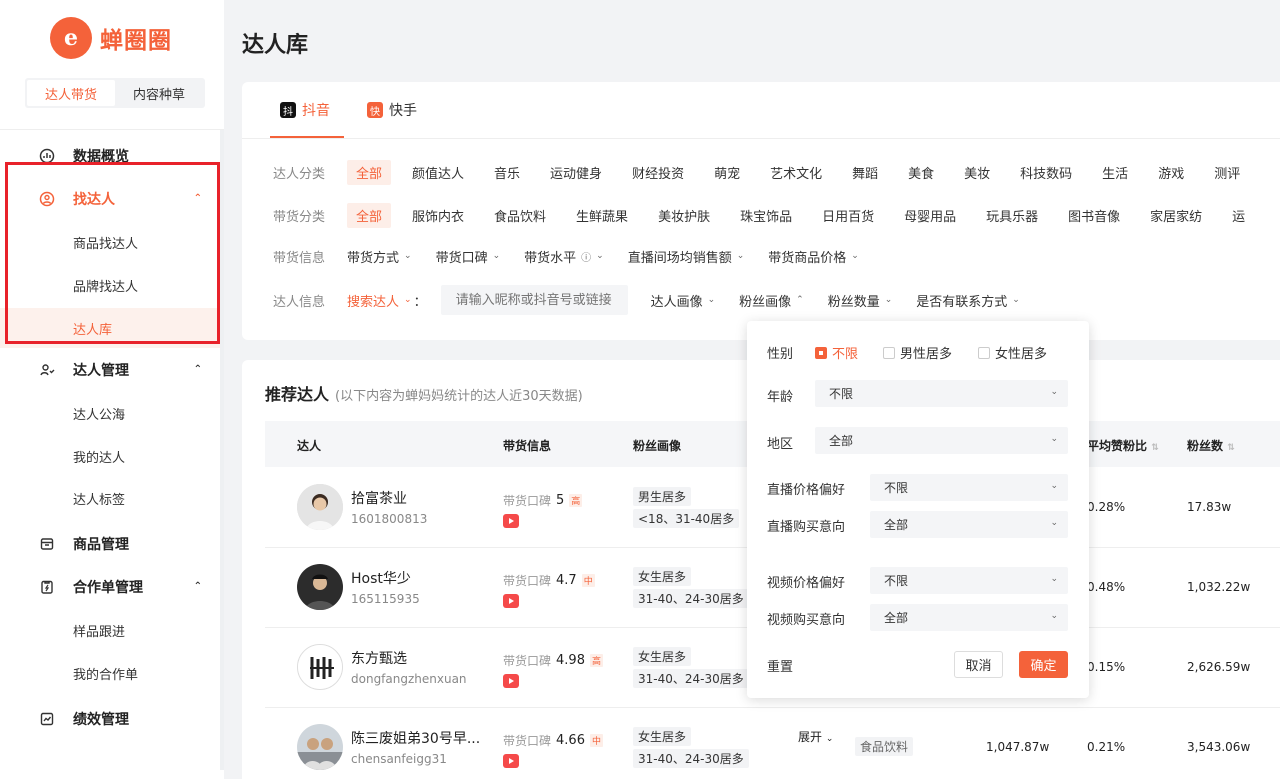 The width and height of the screenshot is (1280, 779). I want to click on trend-chart-icon, so click(47, 719).